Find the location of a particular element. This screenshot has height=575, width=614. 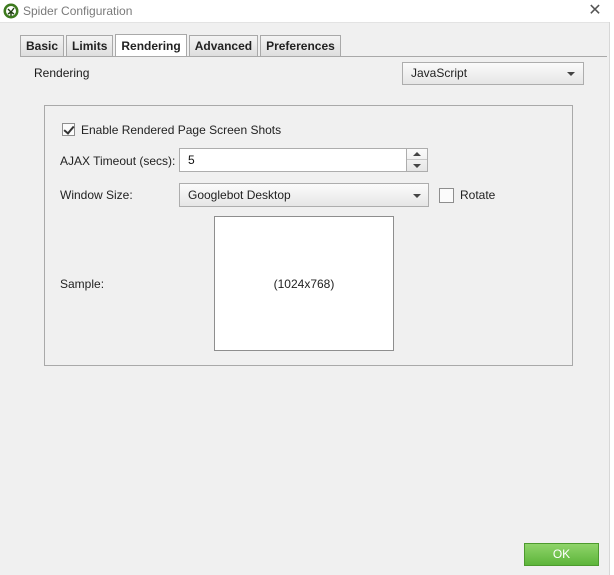

ajax-timeout-stepper is located at coordinates (417, 160).